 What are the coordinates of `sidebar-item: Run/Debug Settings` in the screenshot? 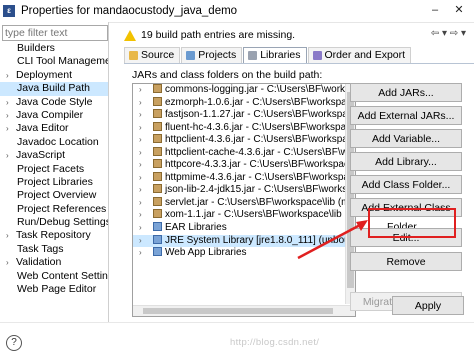 It's located at (54, 222).